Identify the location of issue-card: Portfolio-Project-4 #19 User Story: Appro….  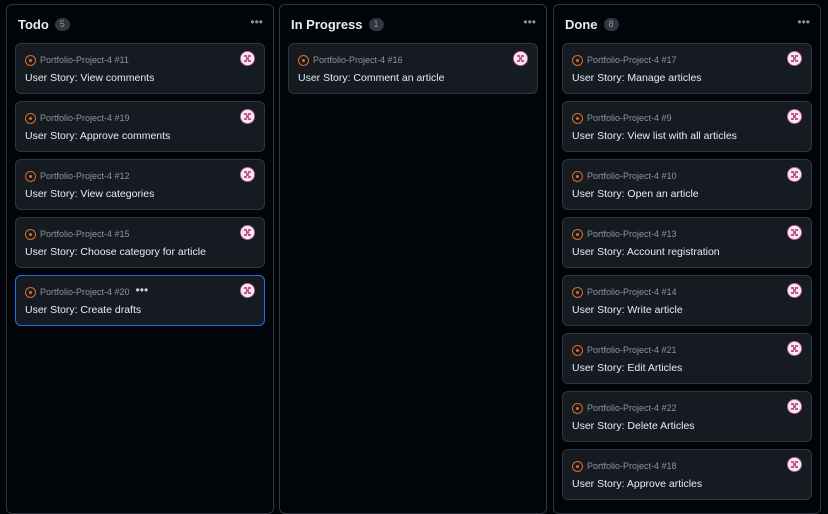
(140, 126).